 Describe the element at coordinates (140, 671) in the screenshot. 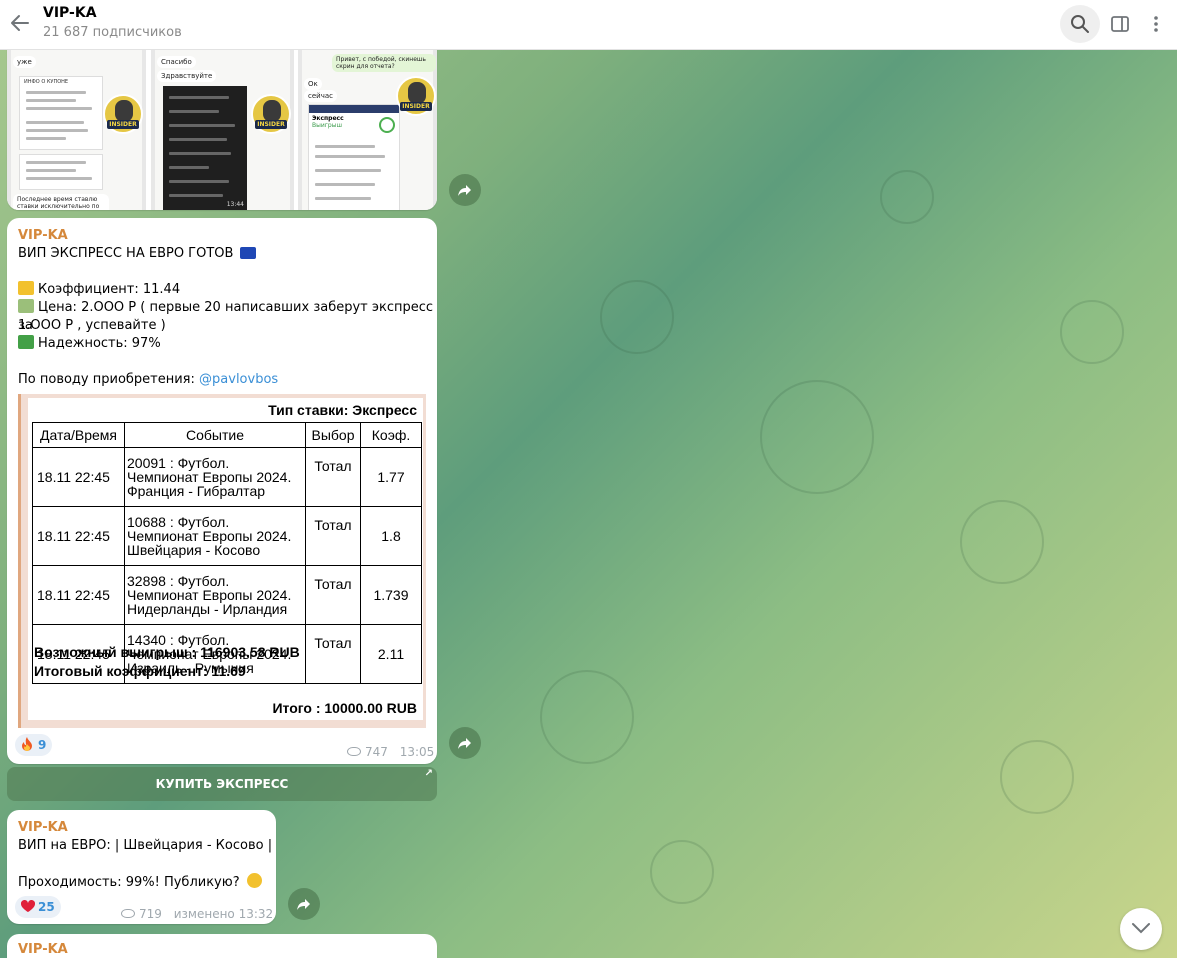

I see `total-coefficient: Итоговый коэффициент: 11.69` at that location.